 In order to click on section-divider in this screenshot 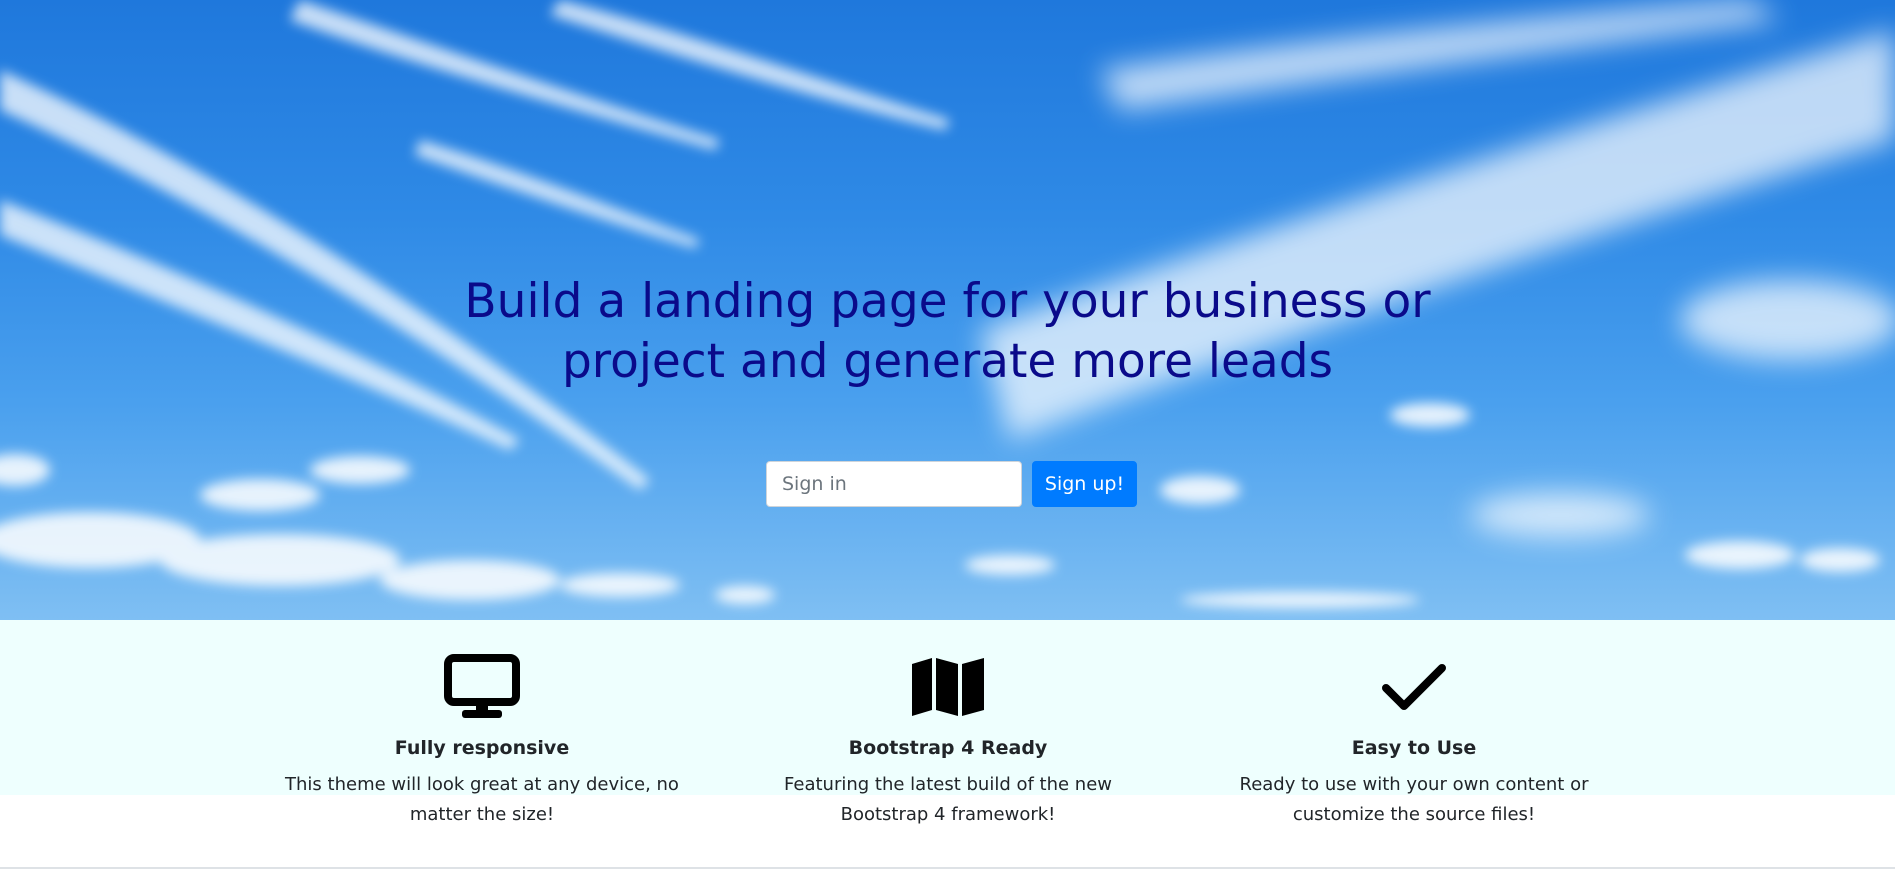, I will do `click(947, 868)`.